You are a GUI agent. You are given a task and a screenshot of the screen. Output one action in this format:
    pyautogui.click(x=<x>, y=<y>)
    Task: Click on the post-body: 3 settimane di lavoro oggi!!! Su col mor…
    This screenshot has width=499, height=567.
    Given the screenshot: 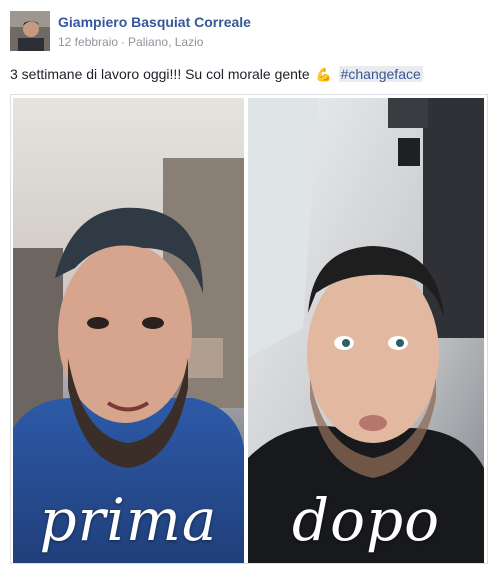 What is the action you would take?
    pyautogui.click(x=216, y=74)
    